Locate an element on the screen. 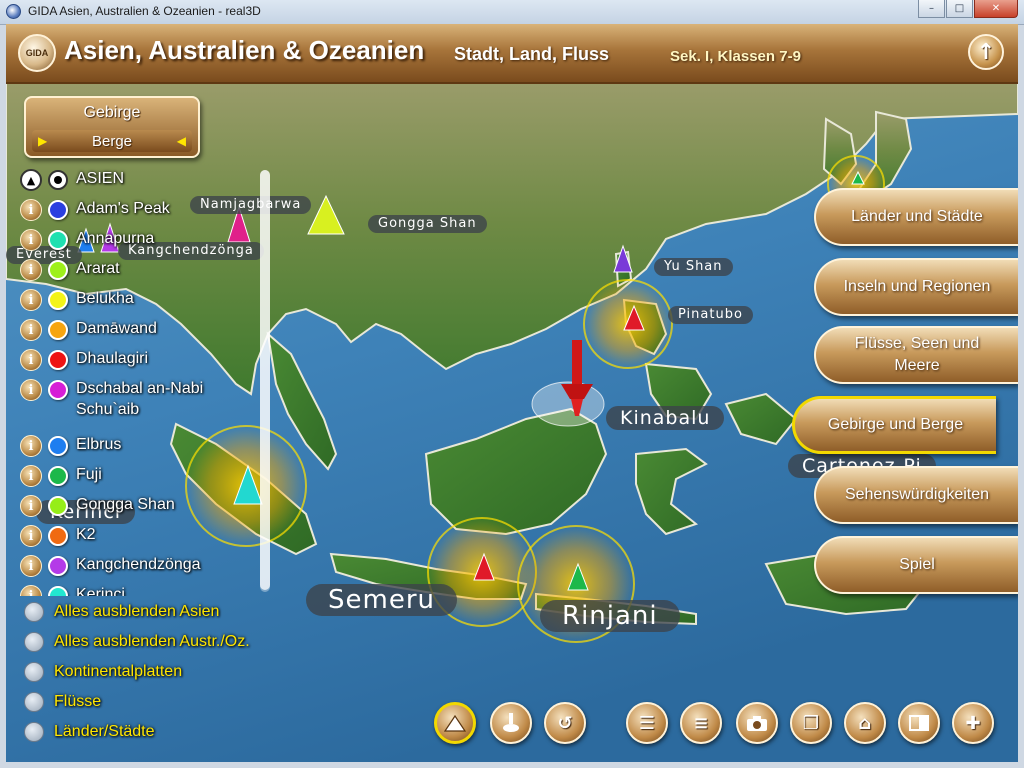  menu-game: Spiel is located at coordinates (916, 565).